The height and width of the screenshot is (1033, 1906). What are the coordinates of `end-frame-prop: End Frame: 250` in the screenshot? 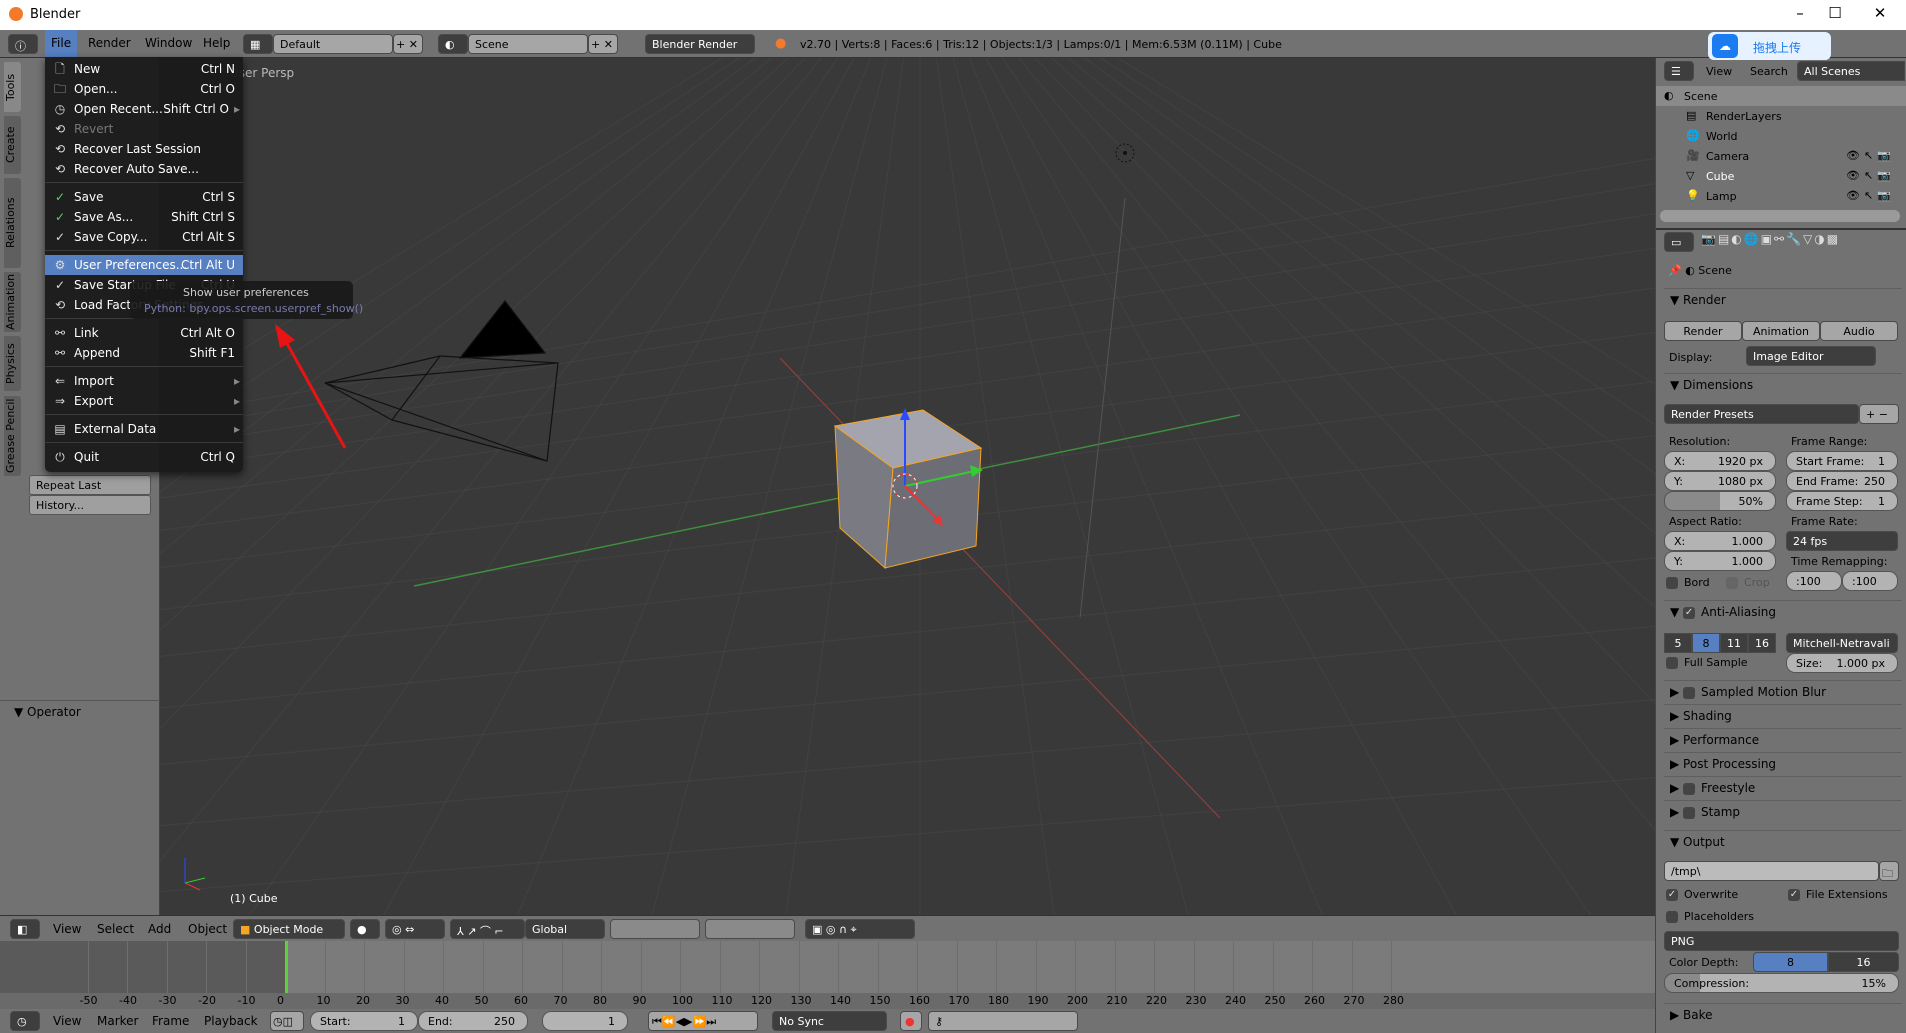 It's located at (1842, 481).